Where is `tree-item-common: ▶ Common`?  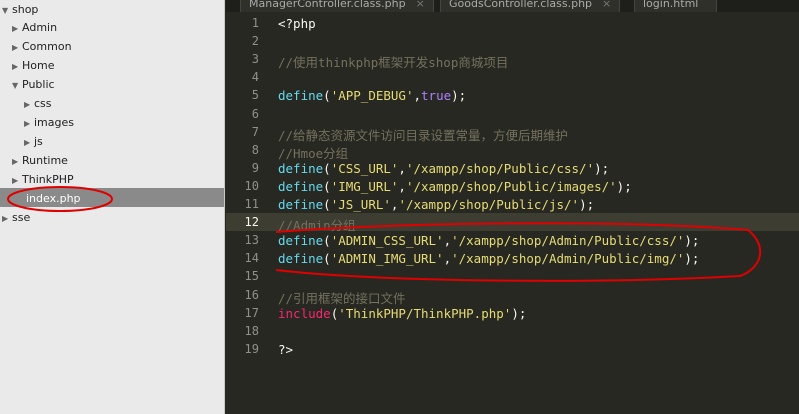 tree-item-common: ▶ Common is located at coordinates (42, 46).